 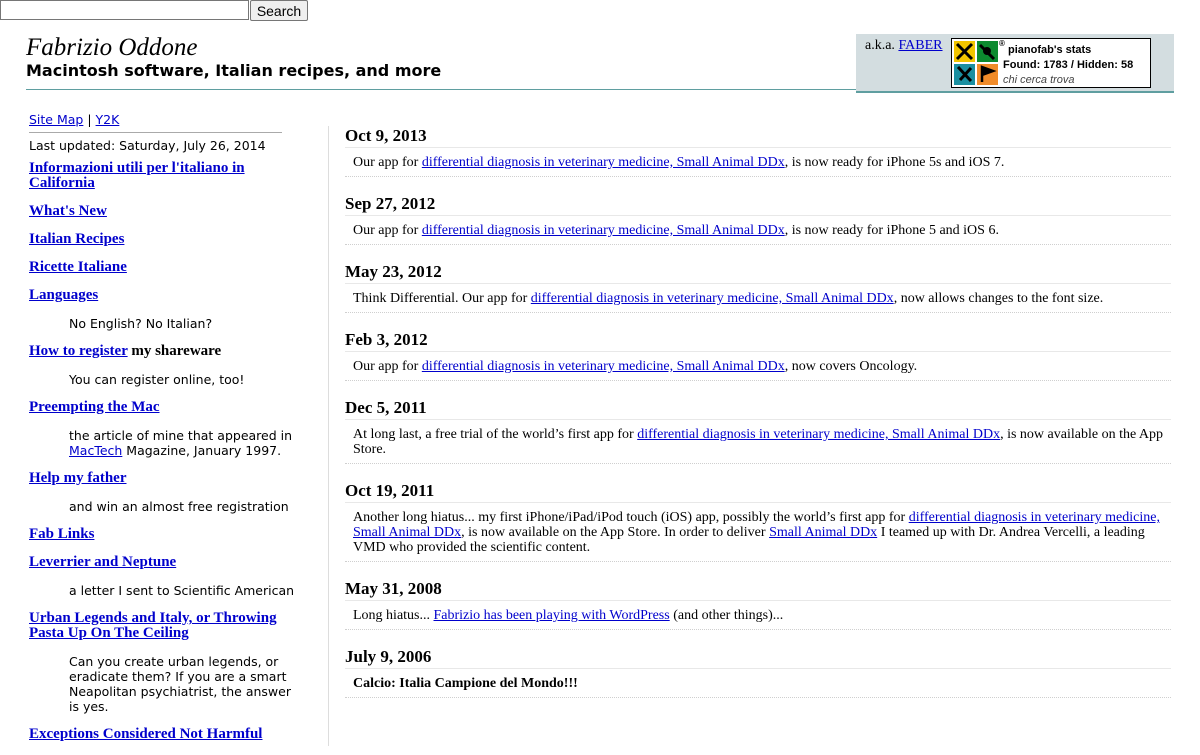 What do you see at coordinates (758, 205) in the screenshot?
I see `news-date: Sep 27, 2012` at bounding box center [758, 205].